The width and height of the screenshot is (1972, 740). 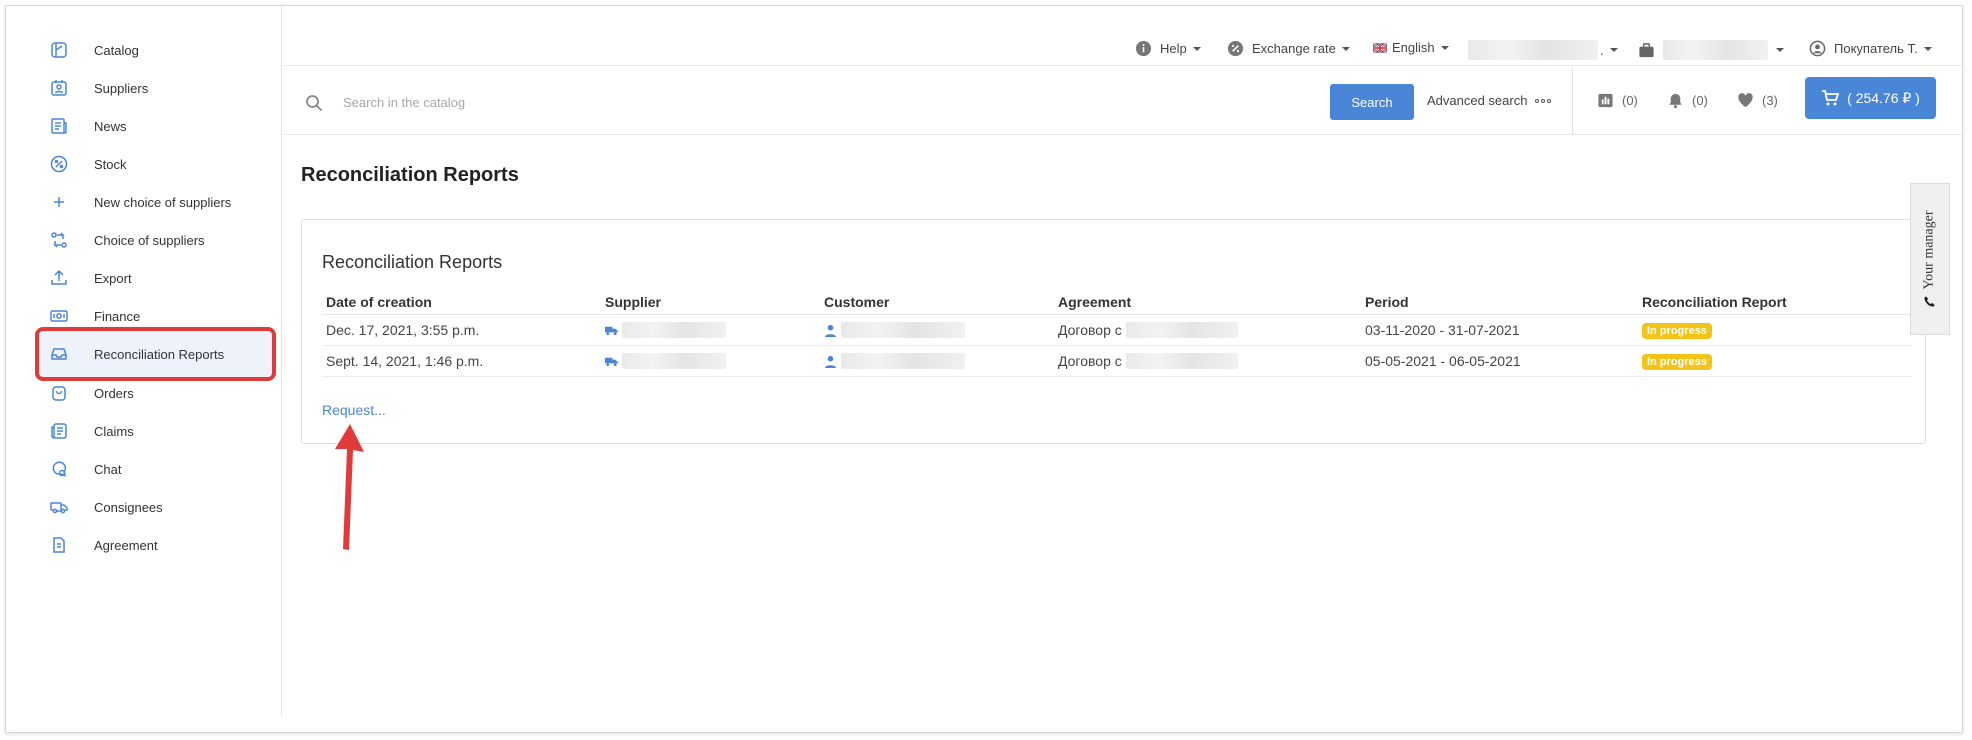 I want to click on company-selector, so click(x=1711, y=50).